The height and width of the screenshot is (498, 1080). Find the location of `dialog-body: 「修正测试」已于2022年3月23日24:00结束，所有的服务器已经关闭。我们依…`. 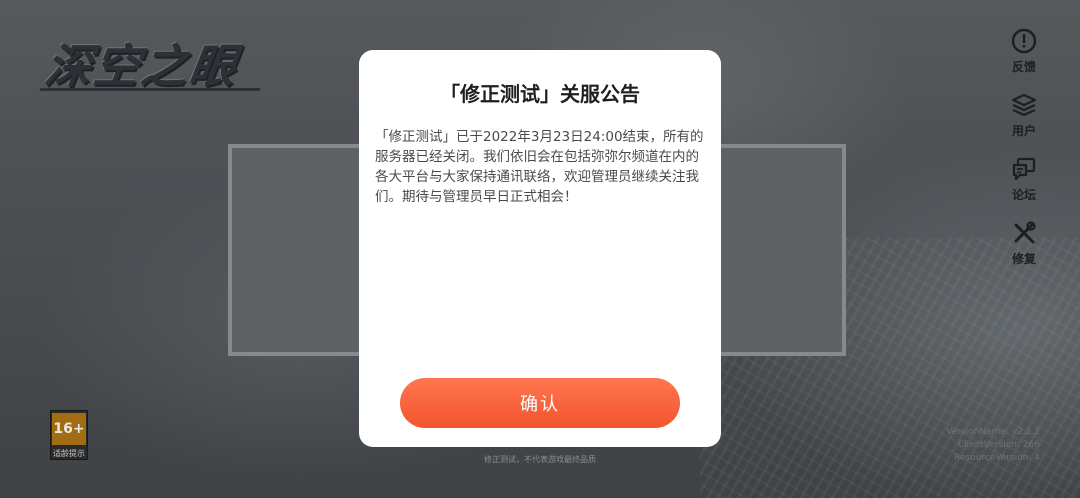

dialog-body: 「修正测试」已于2022年3月23日24:00结束，所有的服务器已经关闭。我们依… is located at coordinates (539, 167).